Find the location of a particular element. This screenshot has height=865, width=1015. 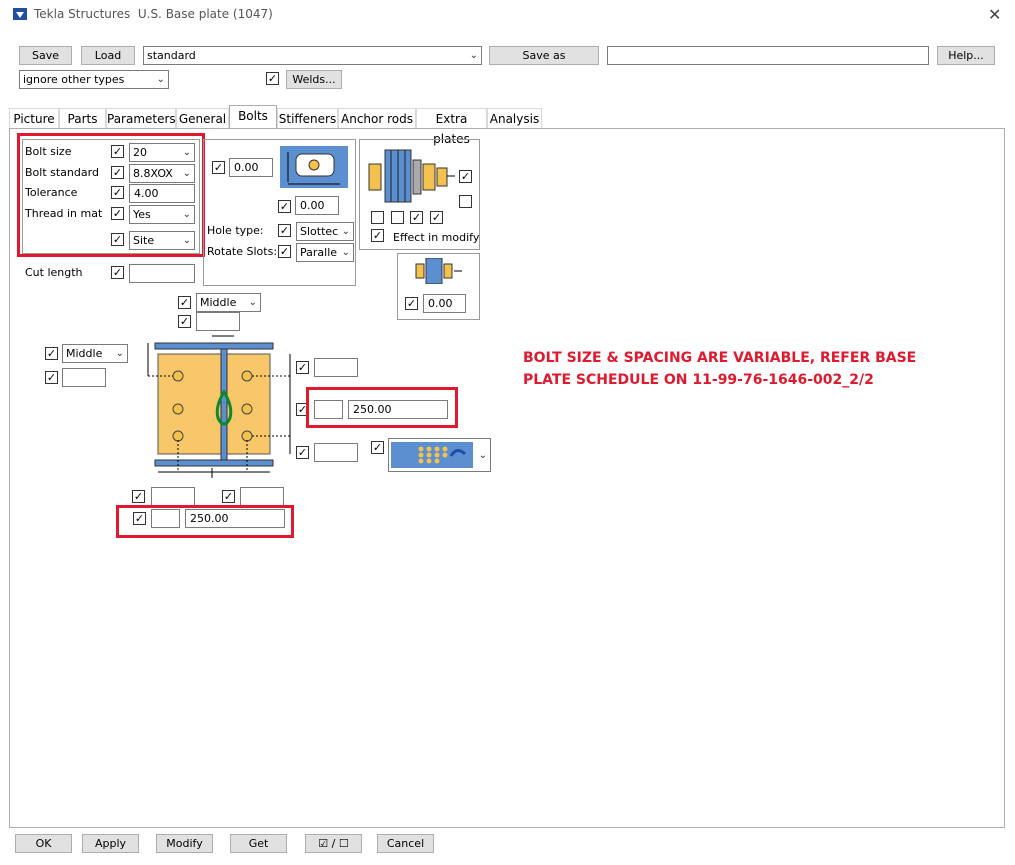

effect-washer2-checkbox is located at coordinates (397, 217).